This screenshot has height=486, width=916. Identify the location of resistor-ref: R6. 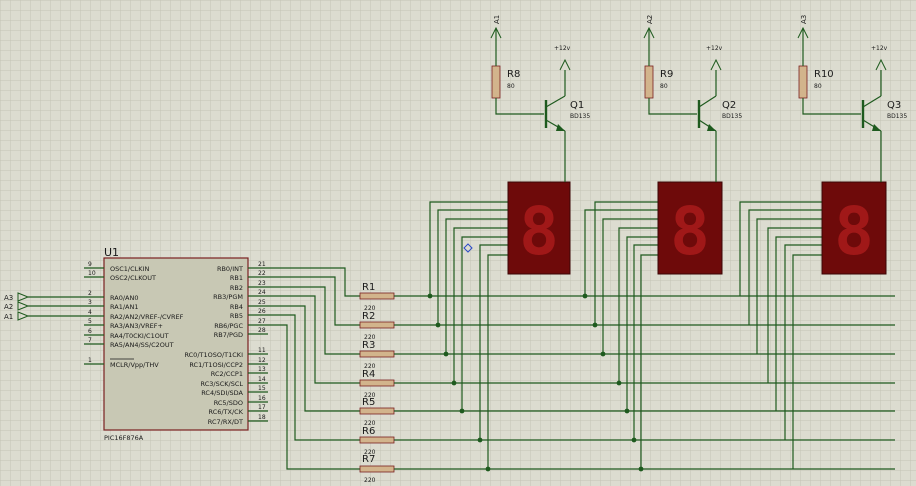
(368, 431).